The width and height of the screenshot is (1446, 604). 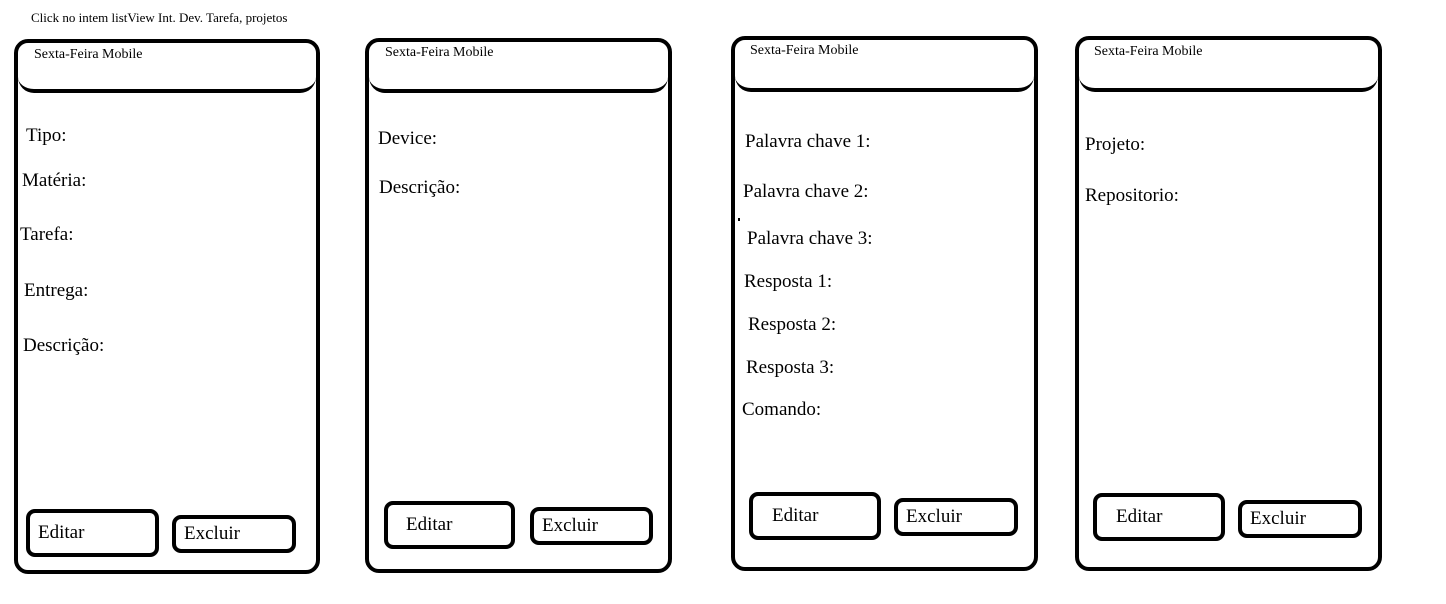 I want to click on label-device: Device:, so click(x=408, y=138).